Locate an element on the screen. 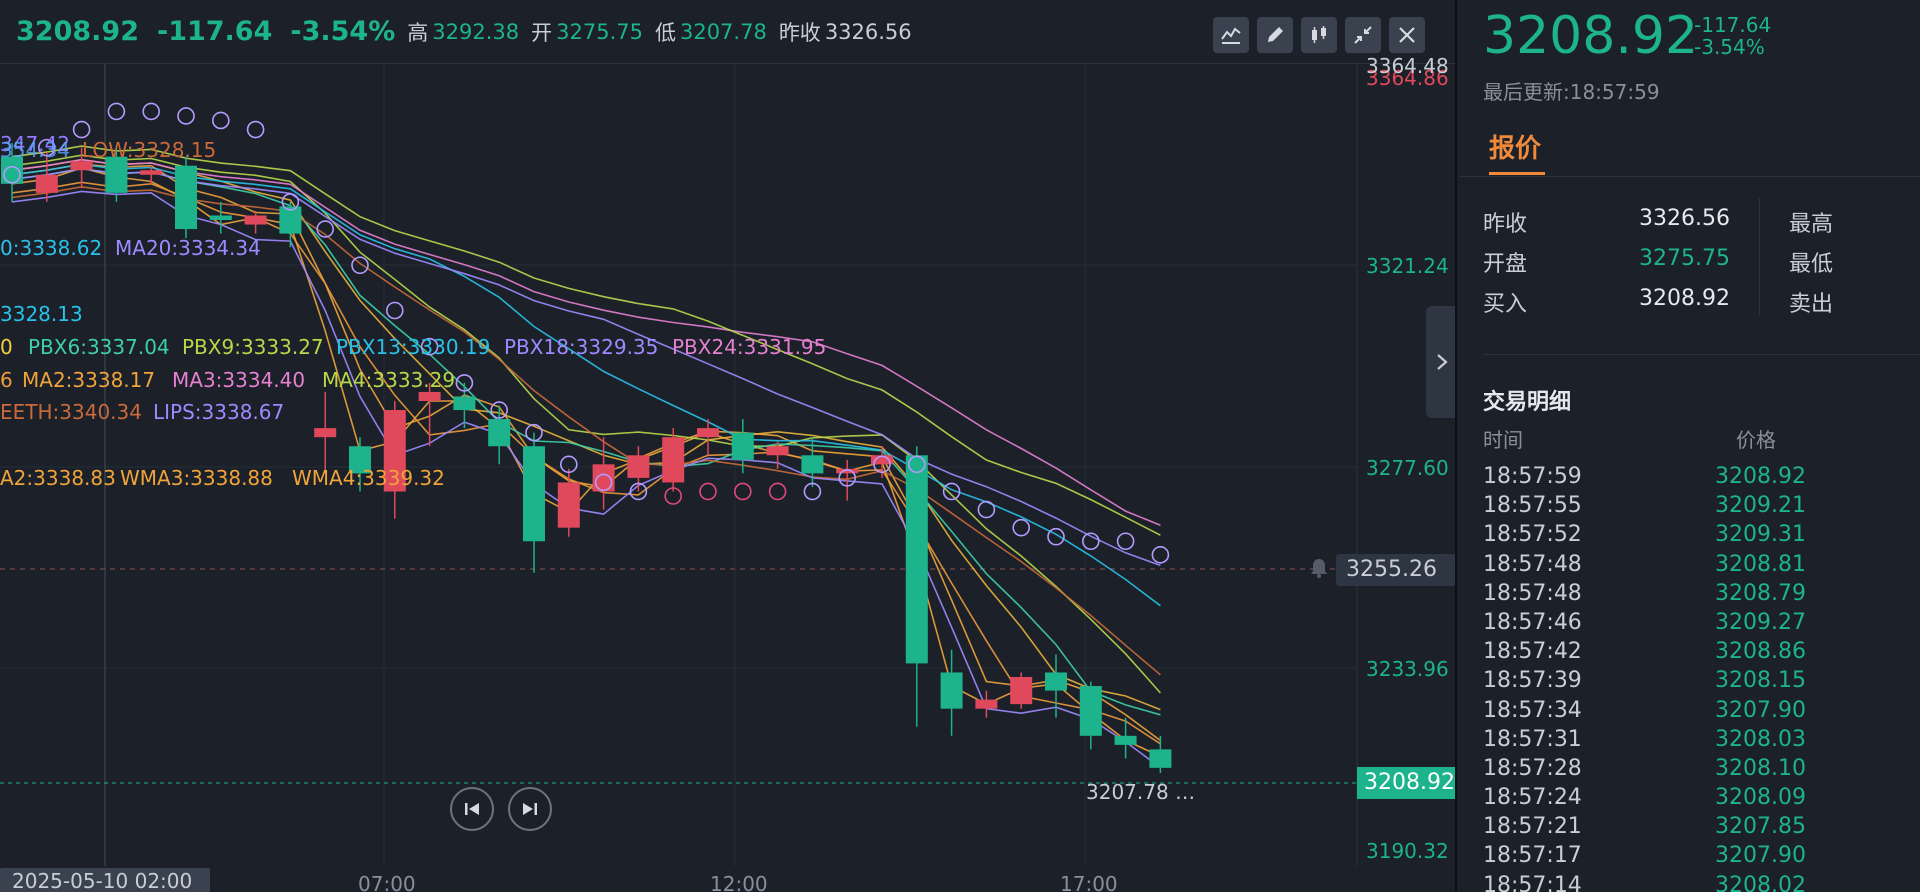 This screenshot has width=1920, height=892. quote-divider is located at coordinates (1759, 257).